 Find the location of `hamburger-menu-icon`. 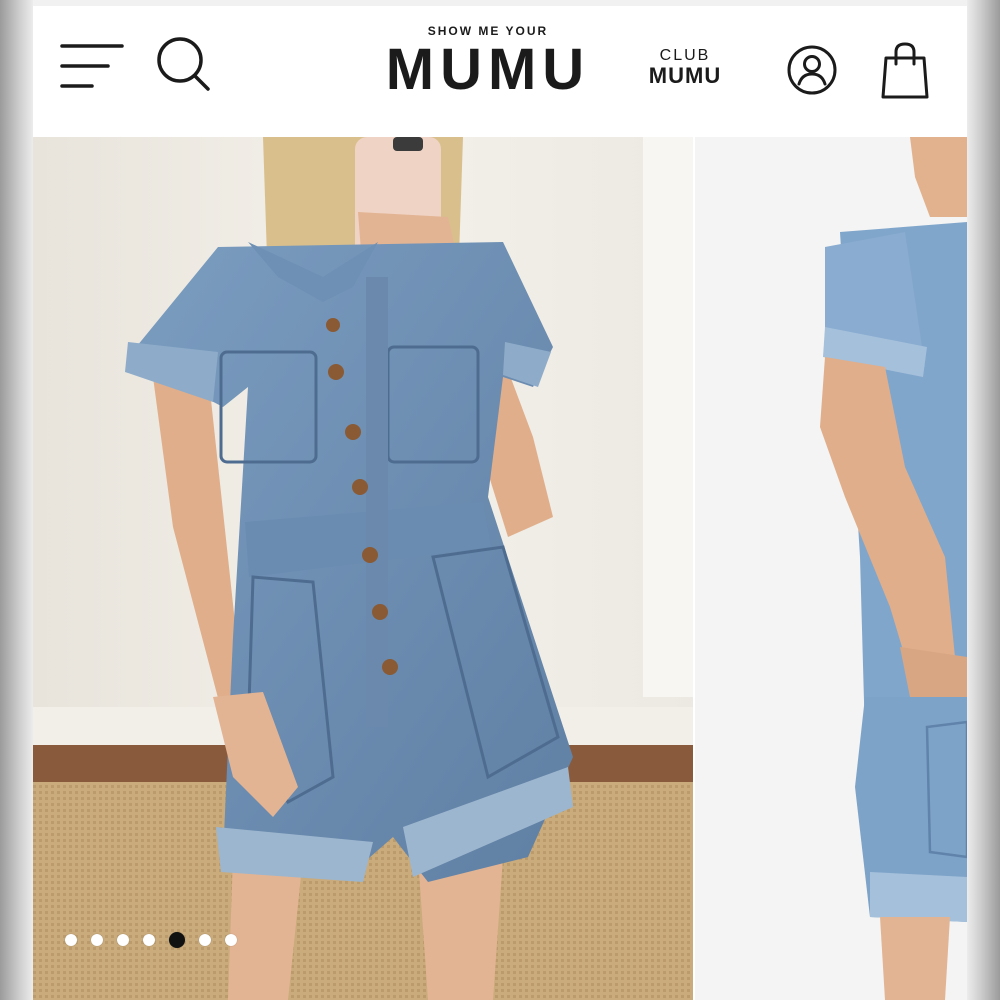

hamburger-menu-icon is located at coordinates (92, 66).